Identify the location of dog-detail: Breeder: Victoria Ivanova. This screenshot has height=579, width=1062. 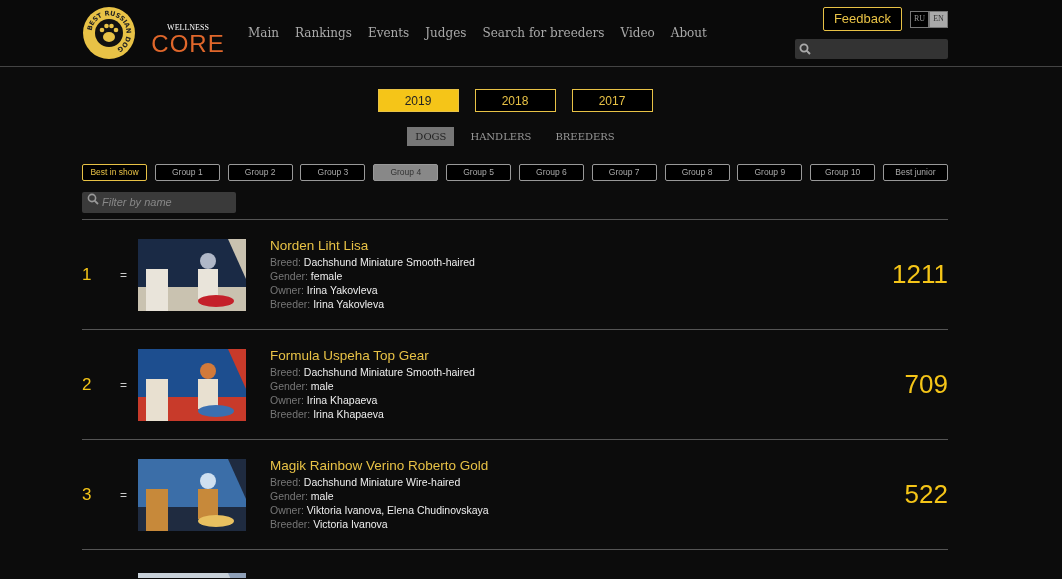
(329, 523).